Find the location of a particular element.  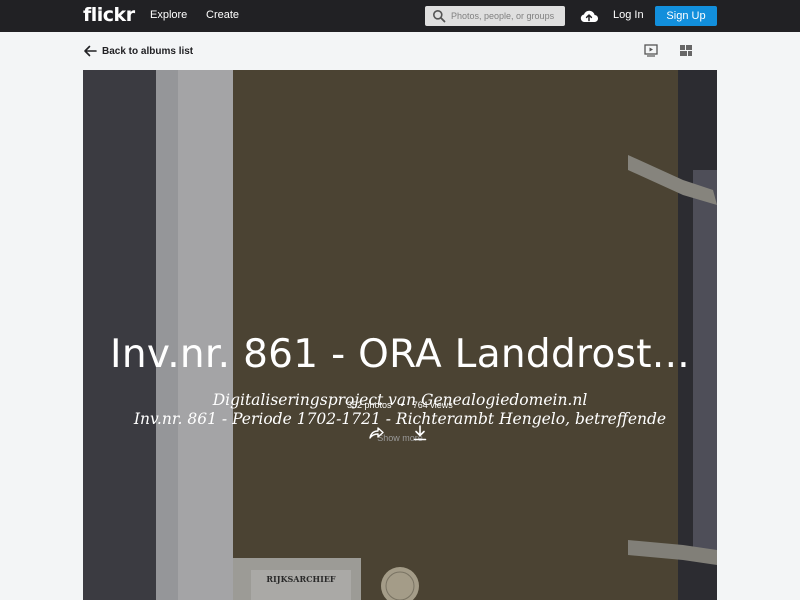

album-stats: 352 photos • 764 views is located at coordinates (400, 405).